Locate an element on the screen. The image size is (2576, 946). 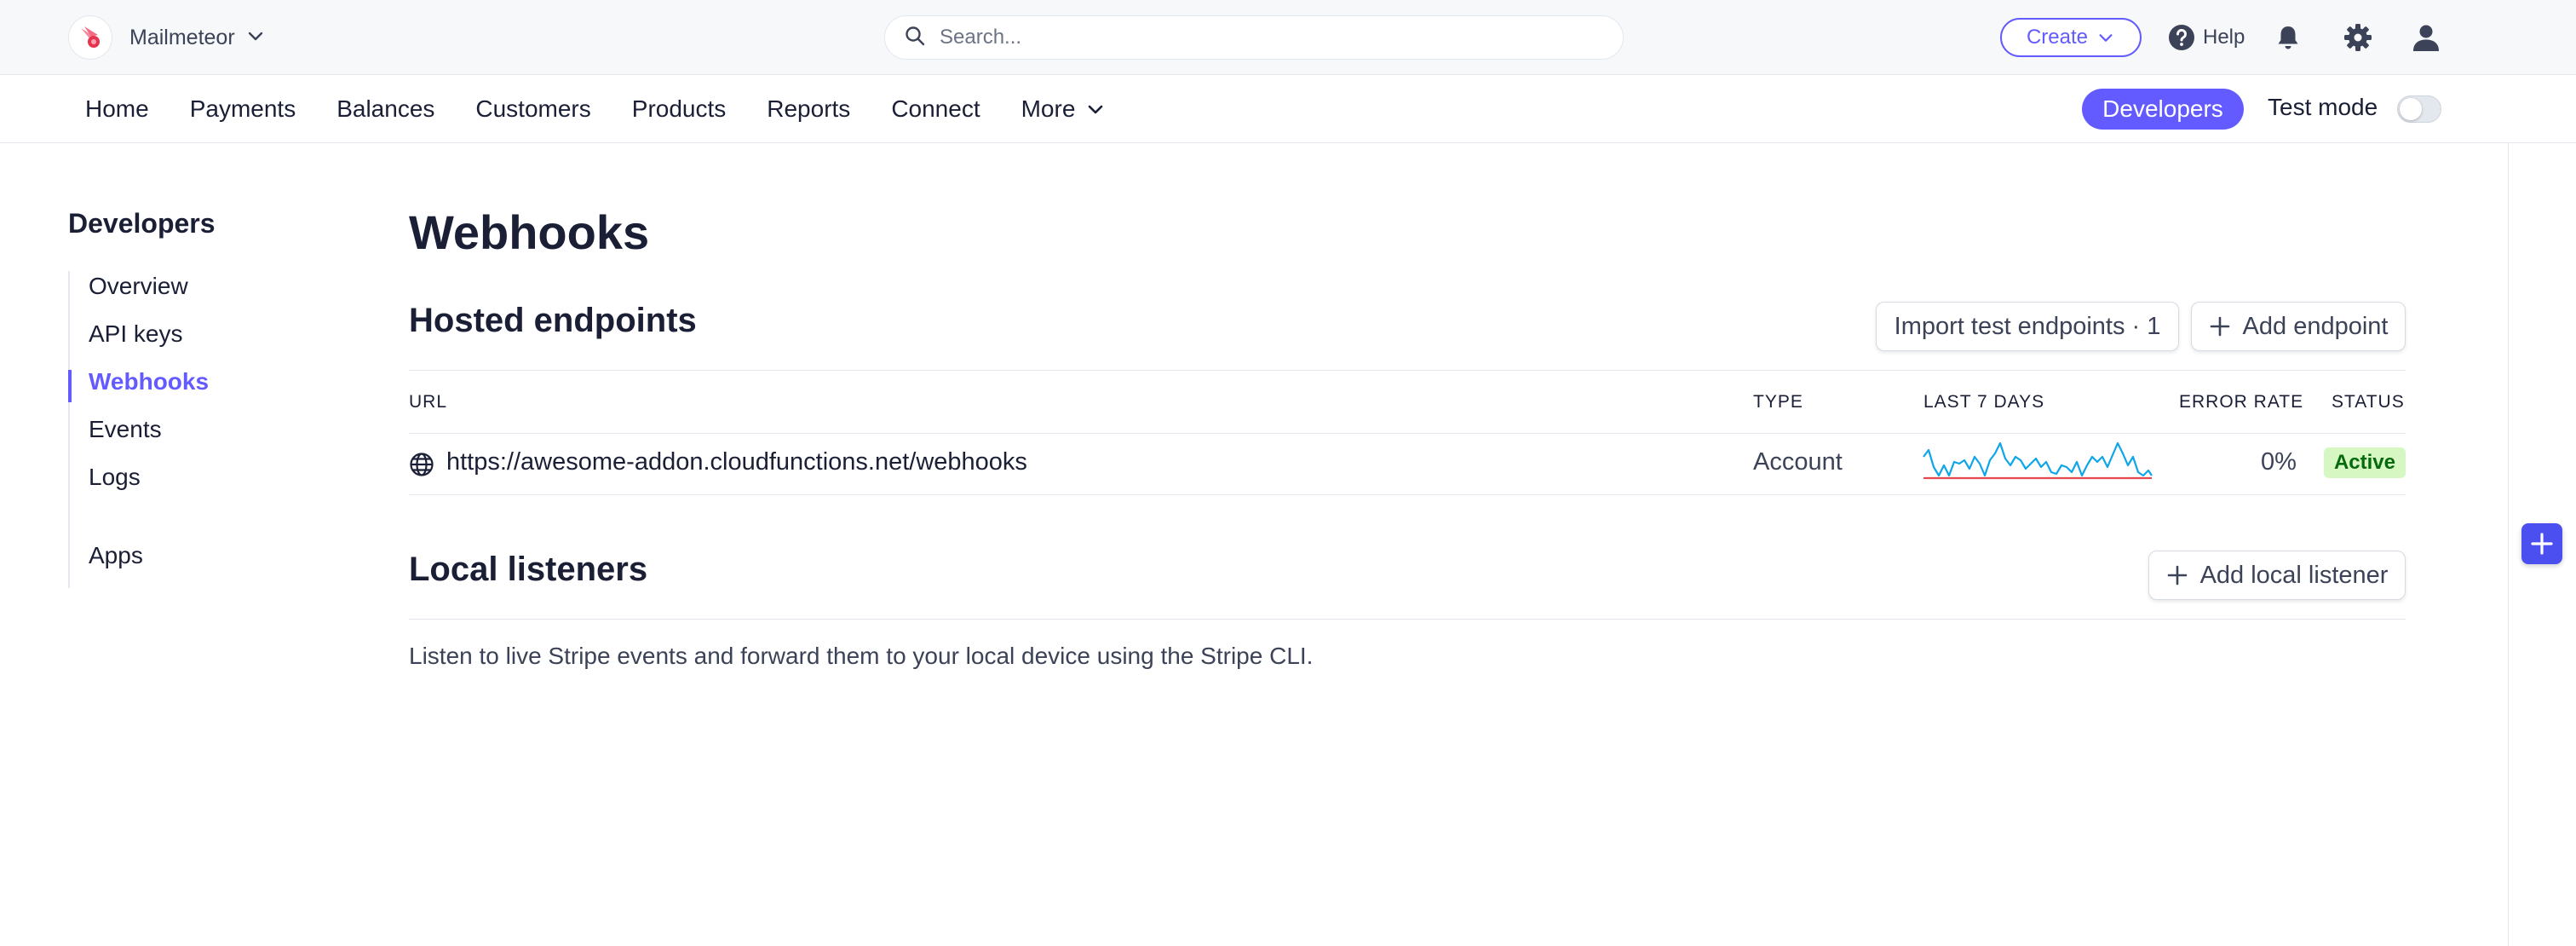
account-switcher: Mailmeteor is located at coordinates (167, 37).